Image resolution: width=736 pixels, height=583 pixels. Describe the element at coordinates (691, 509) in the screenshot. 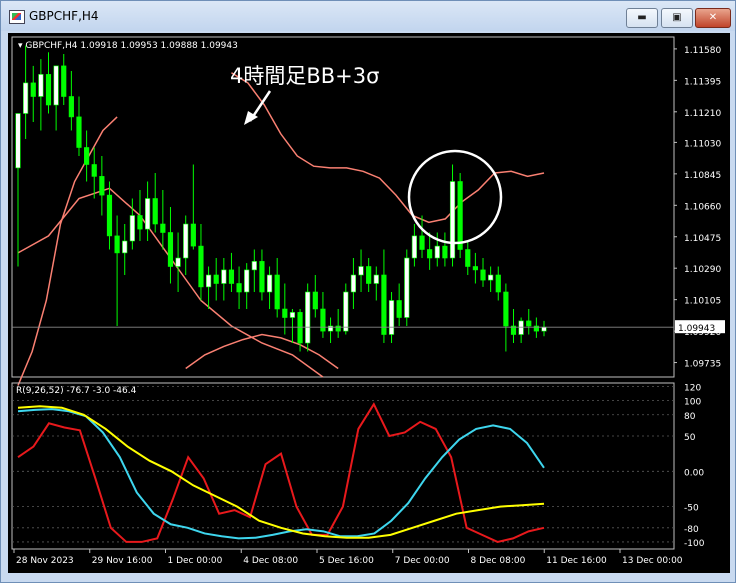

I see `rci-tick-label: -50` at that location.